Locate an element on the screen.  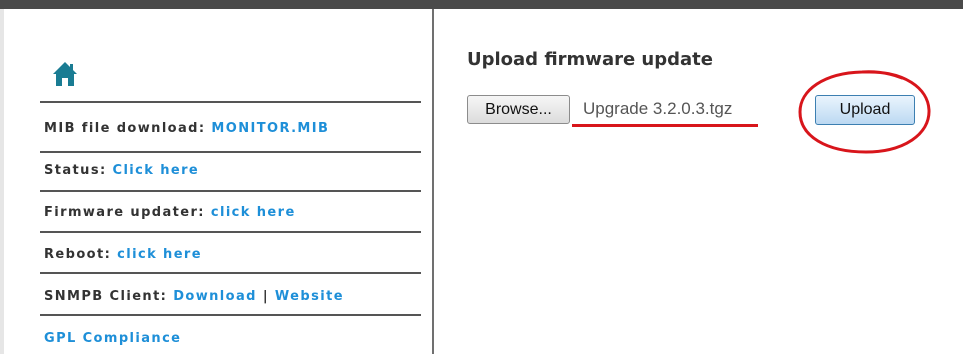
sidebar-item-status: Status: Click here is located at coordinates (121, 170).